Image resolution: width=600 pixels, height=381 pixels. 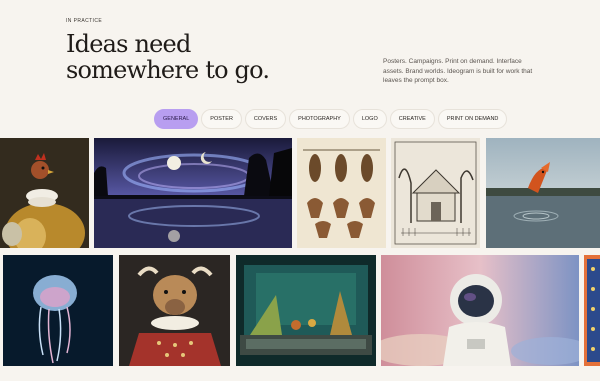 What do you see at coordinates (472, 119) in the screenshot?
I see `filter-tab-print-on-demand: PRINT ON DEMAND` at bounding box center [472, 119].